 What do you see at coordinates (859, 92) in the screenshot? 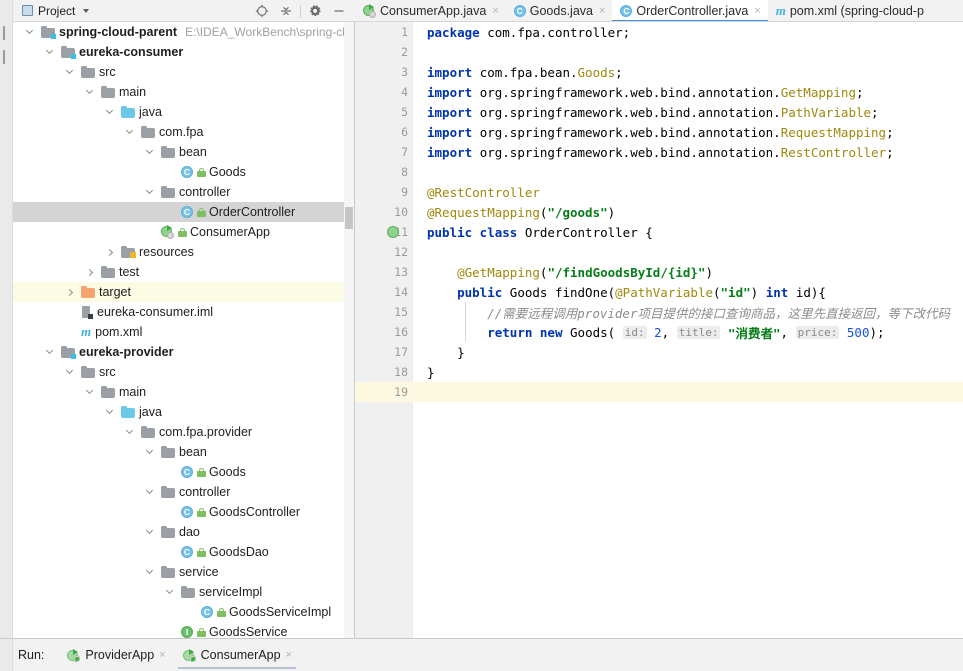
I see `code-token: ;` at bounding box center [859, 92].